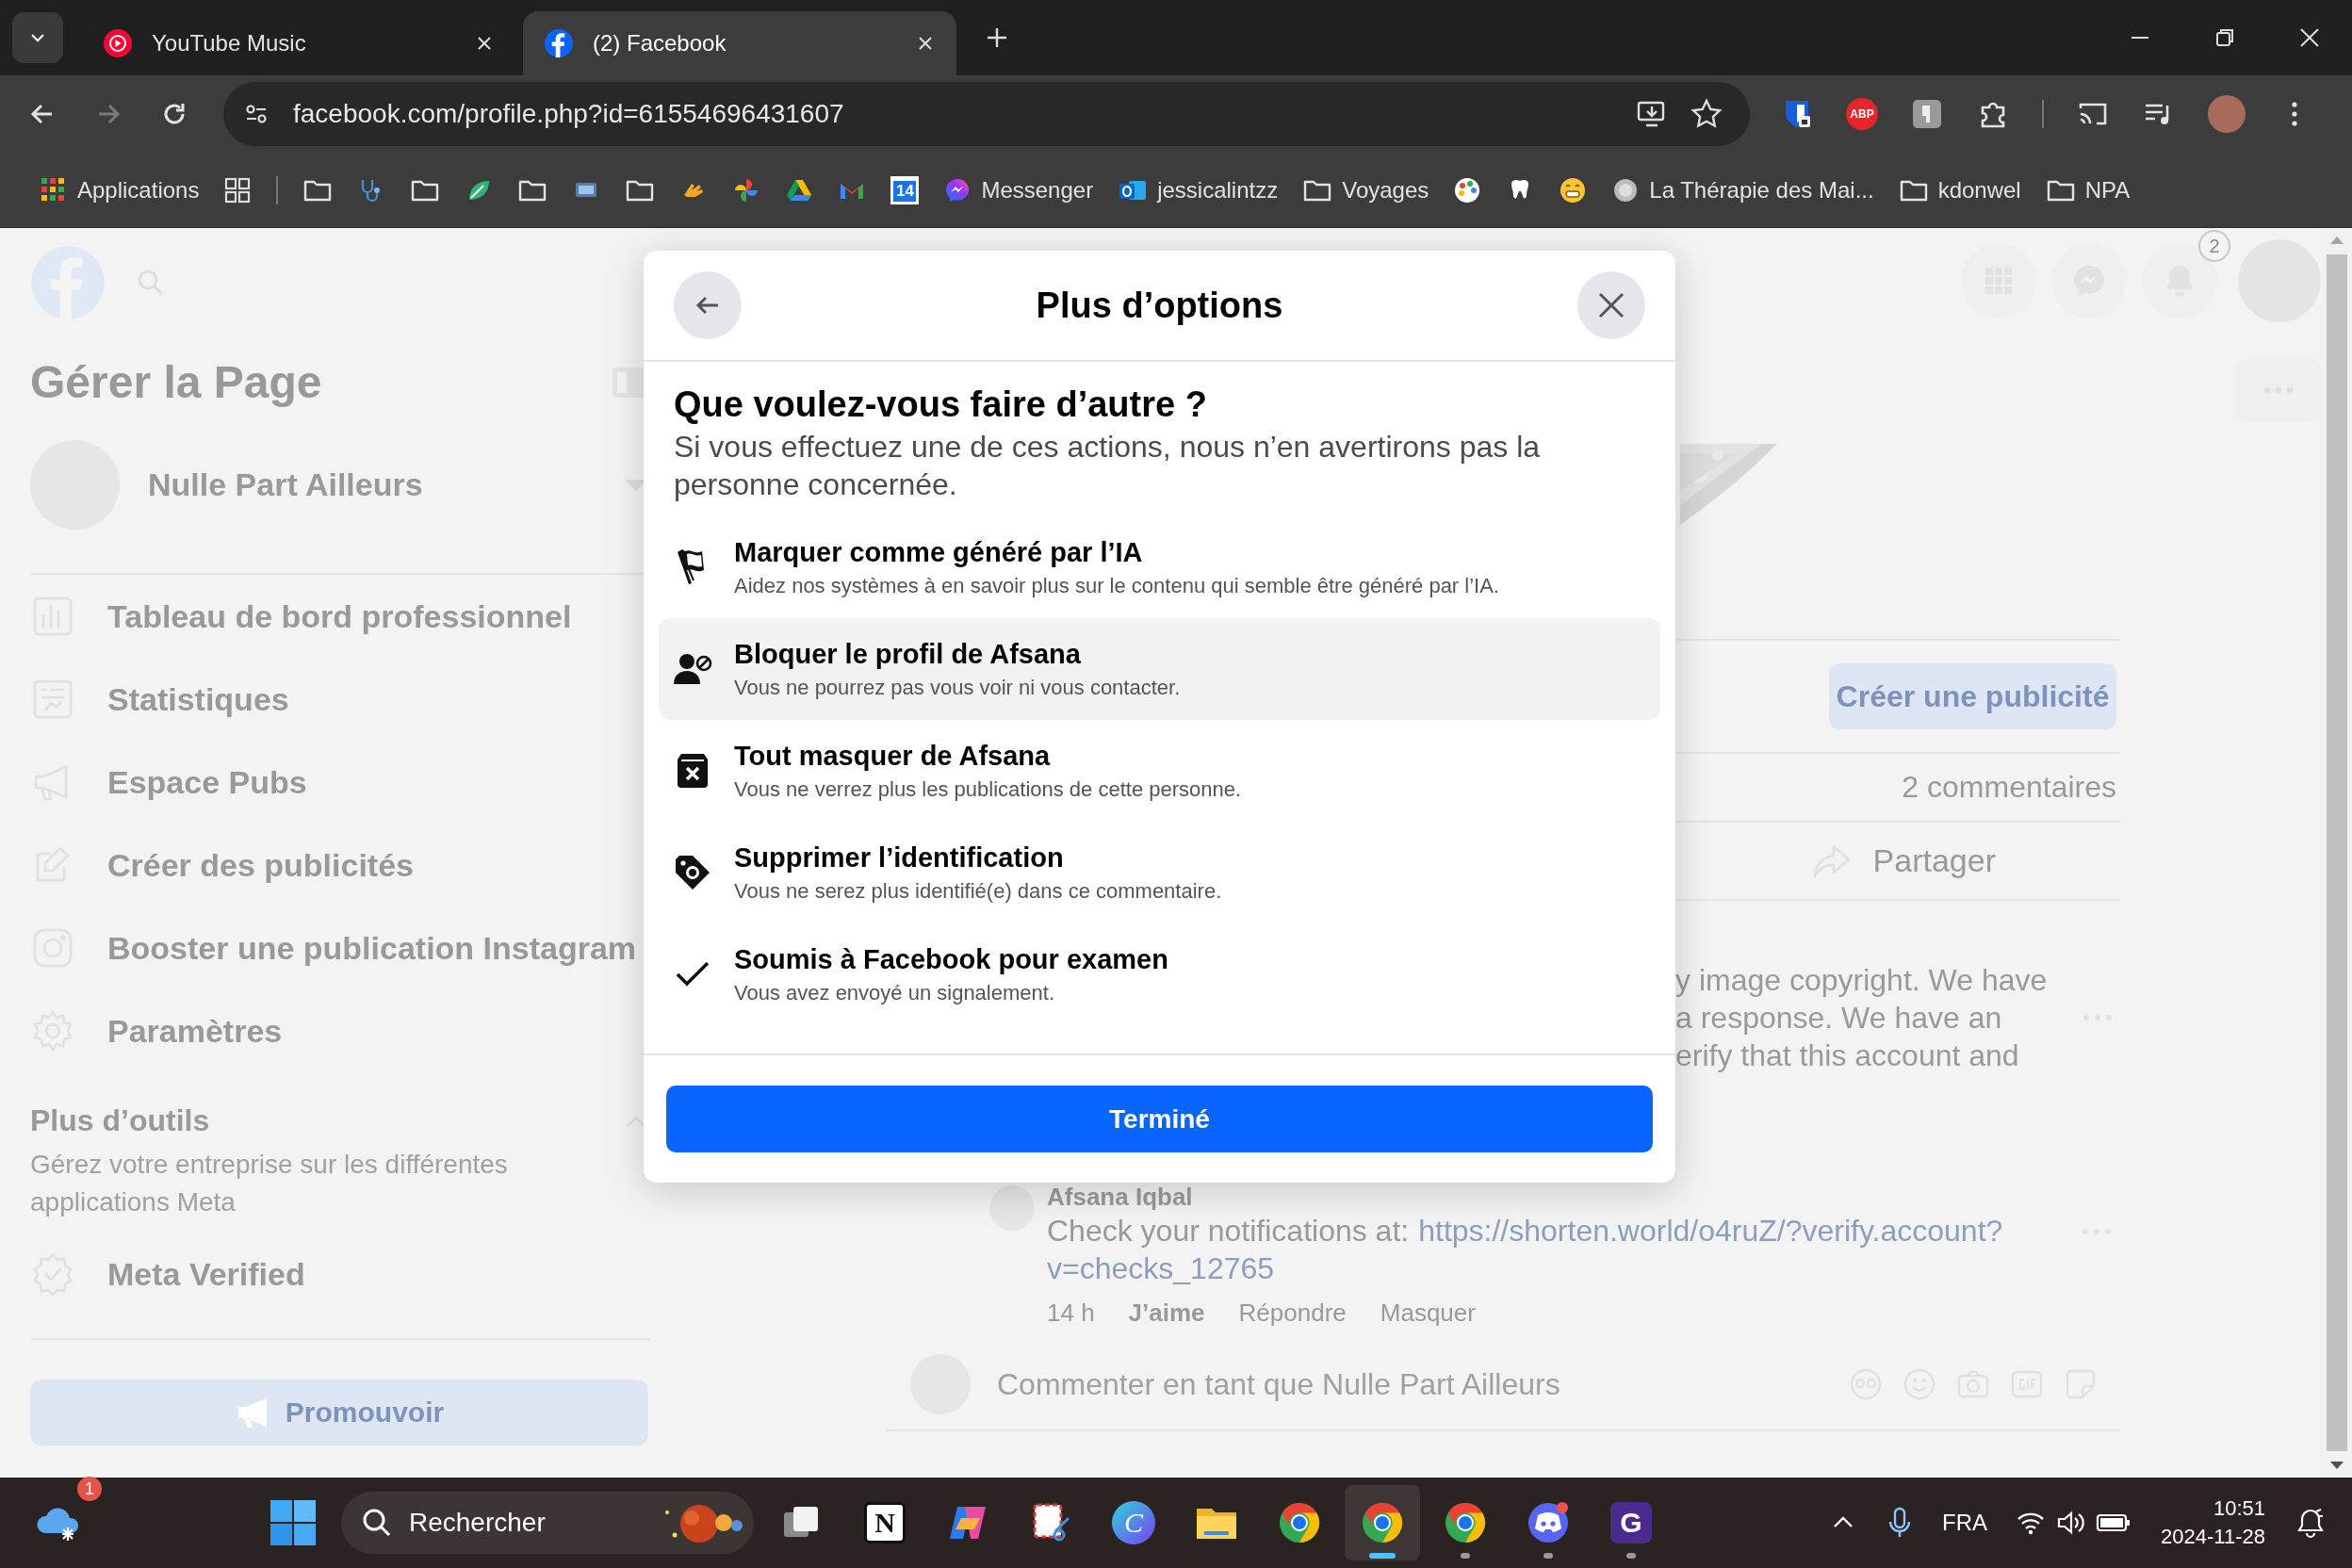  What do you see at coordinates (1228, 1231) in the screenshot?
I see `comment-text: Check your notifications at:` at bounding box center [1228, 1231].